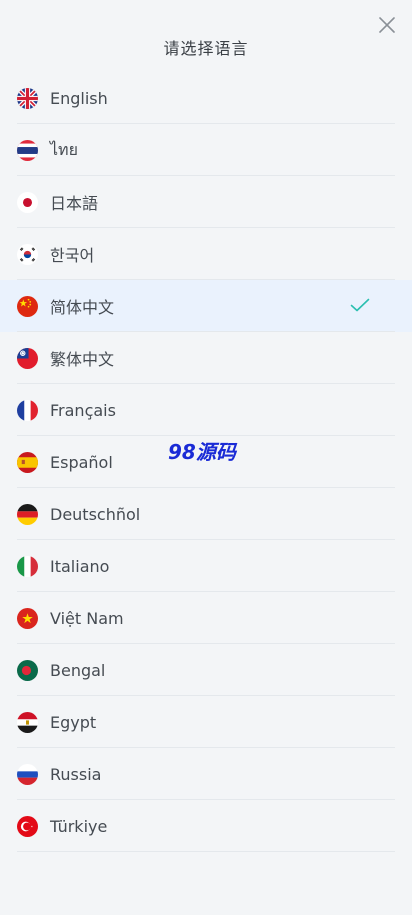  I want to click on bangladesh-flag-icon, so click(27, 670).